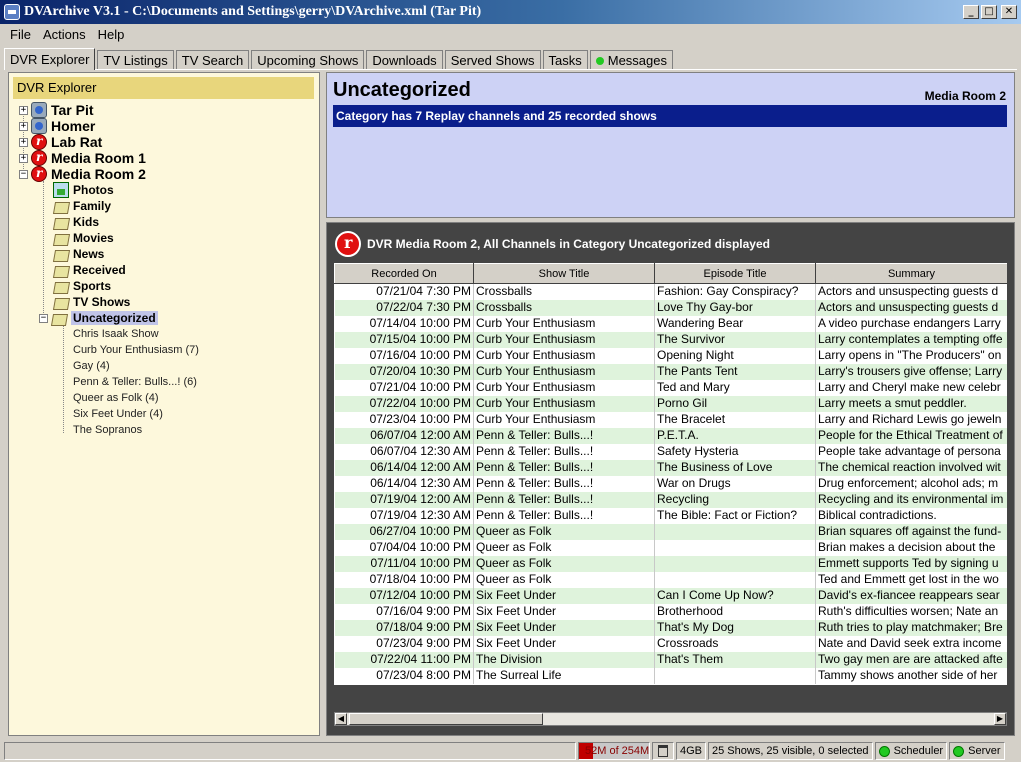  I want to click on tab-tasks: Tasks, so click(565, 60).